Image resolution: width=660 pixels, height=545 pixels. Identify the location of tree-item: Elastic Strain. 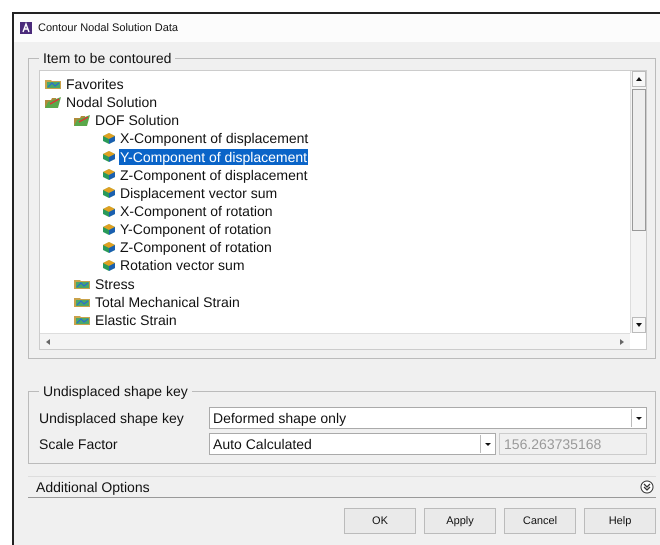
(136, 320).